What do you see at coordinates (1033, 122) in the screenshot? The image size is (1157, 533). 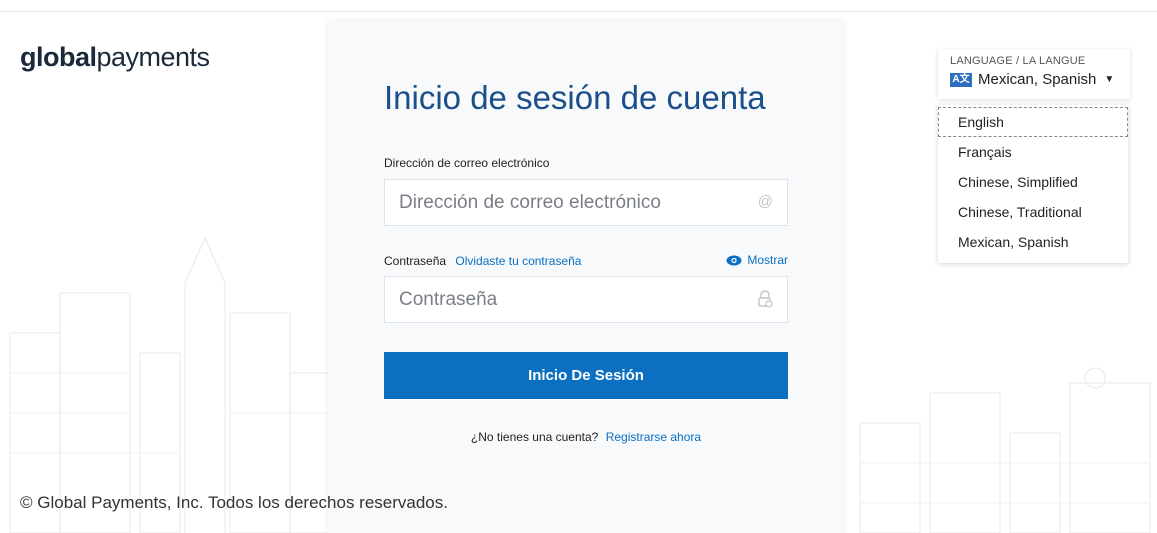 I see `language-option-english: English` at bounding box center [1033, 122].